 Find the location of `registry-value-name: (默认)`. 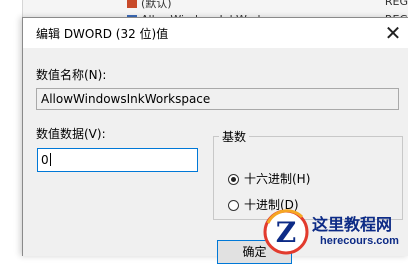

registry-value-name: (默认) is located at coordinates (156, 5).